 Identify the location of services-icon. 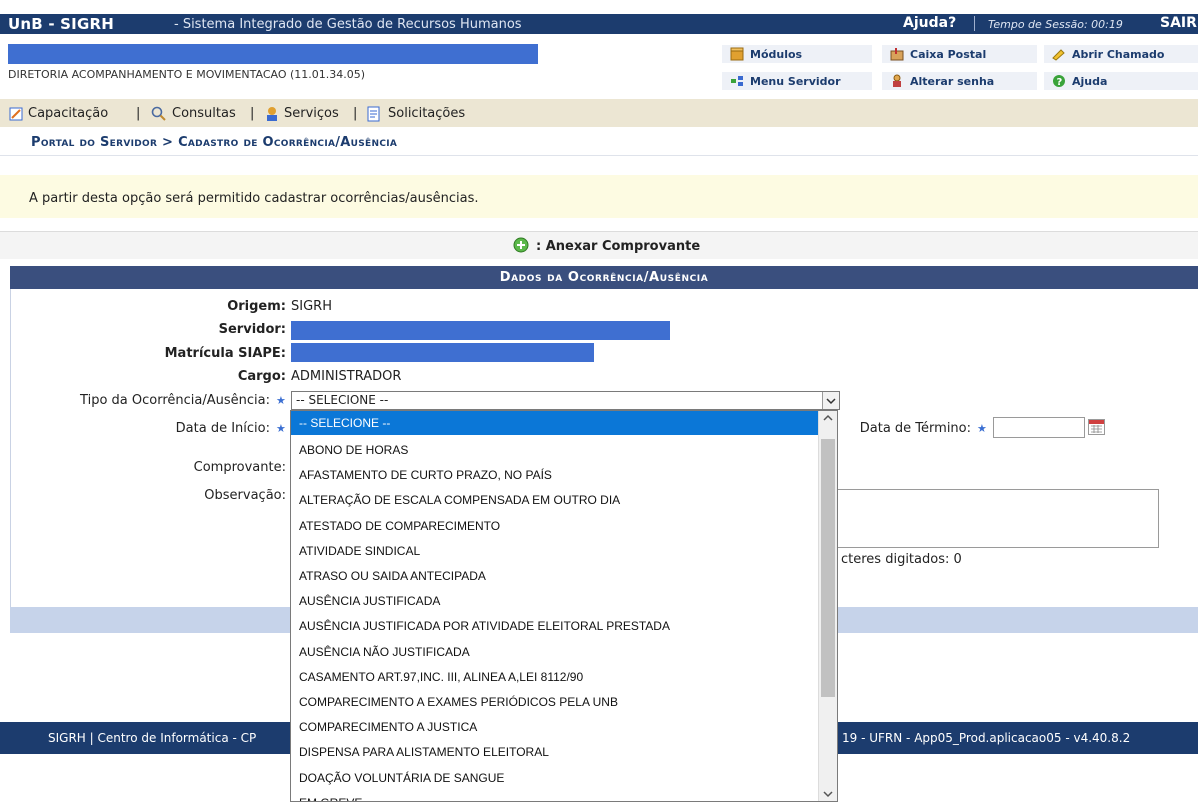
(272, 114).